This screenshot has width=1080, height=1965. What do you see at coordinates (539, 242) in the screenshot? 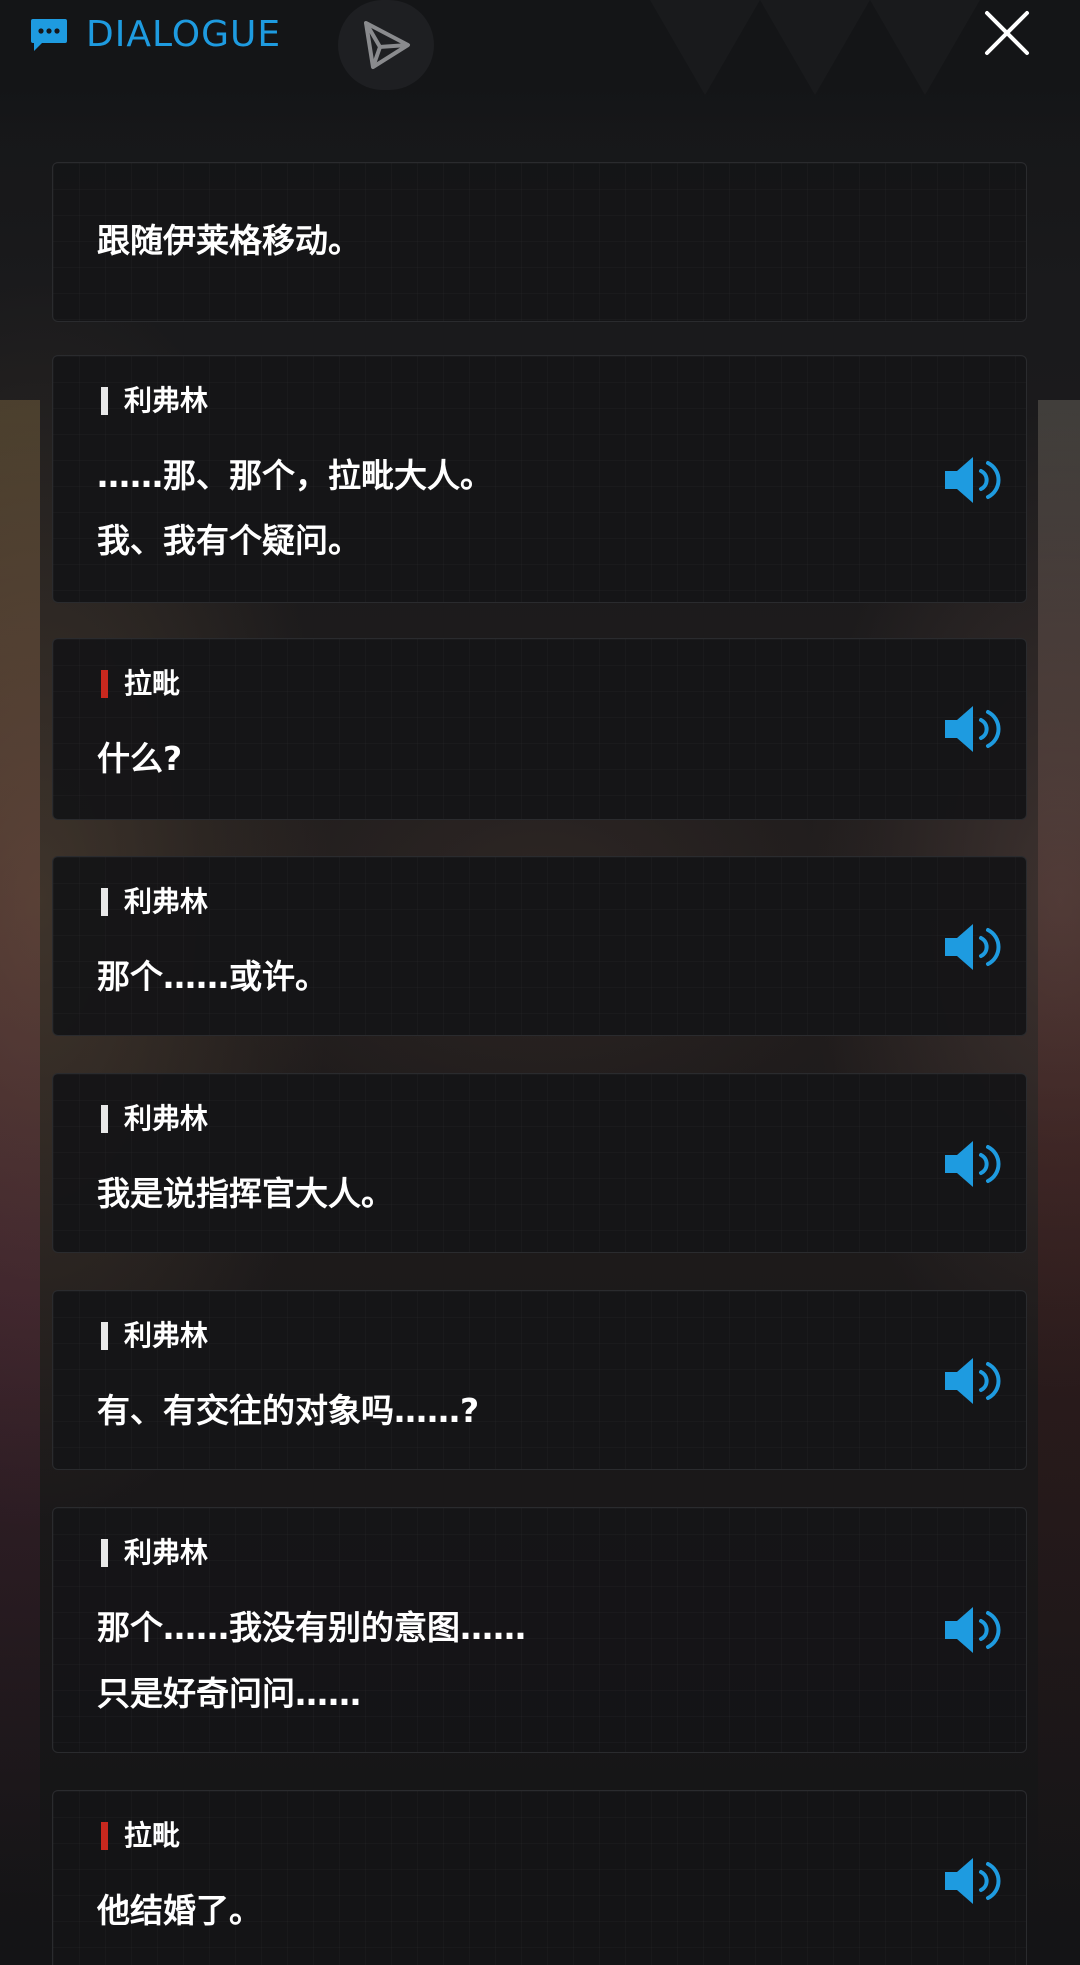
I see `narration-entry: 跟随伊莱格移动。` at bounding box center [539, 242].